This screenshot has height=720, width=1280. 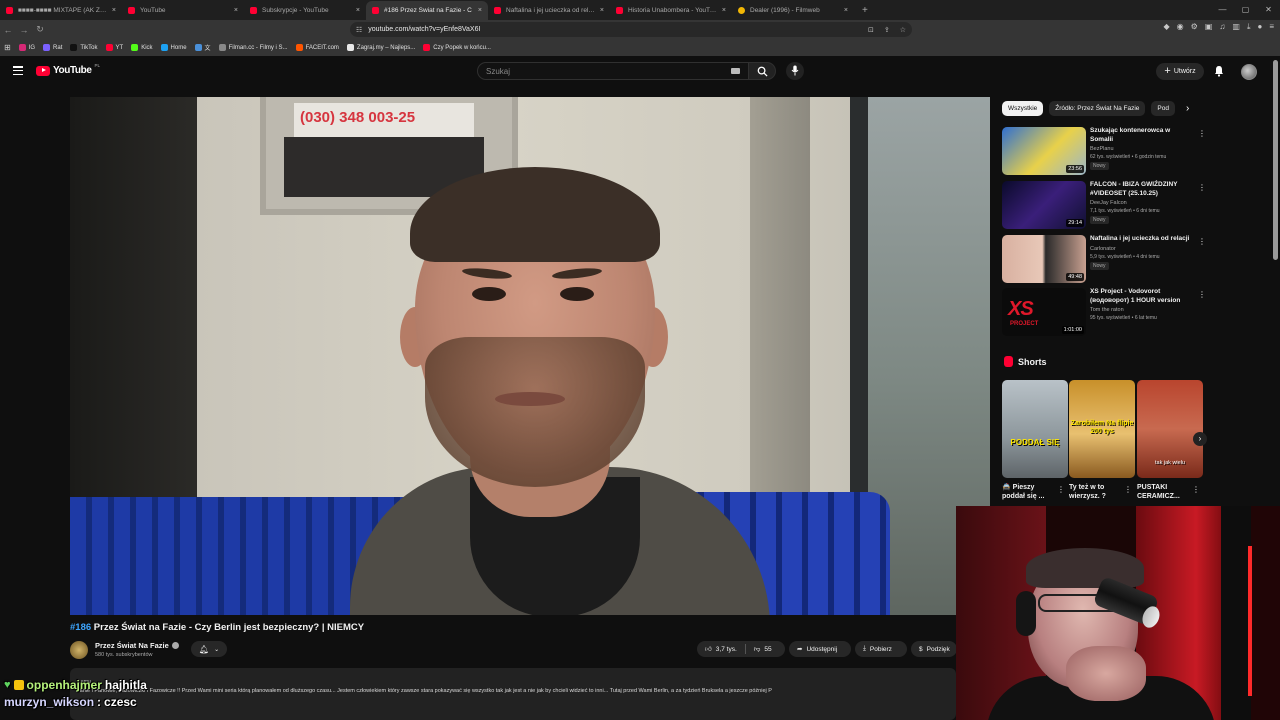 I want to click on channel-avatar, so click(x=79, y=650).